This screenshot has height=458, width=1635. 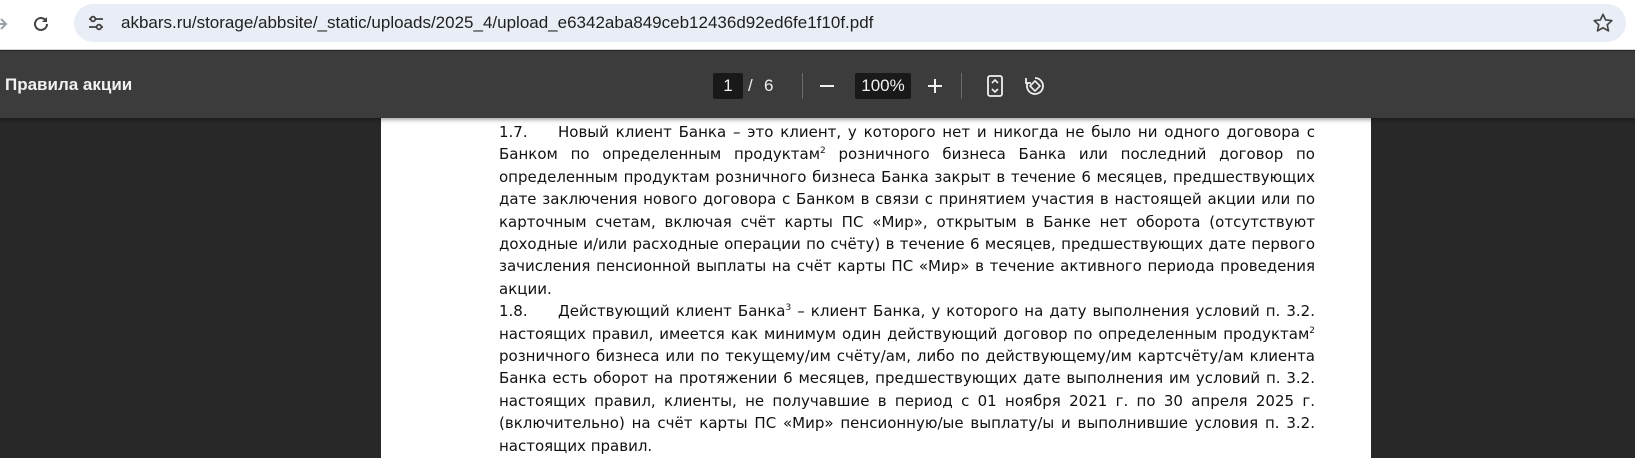 I want to click on zoom-out-button, so click(x=827, y=86).